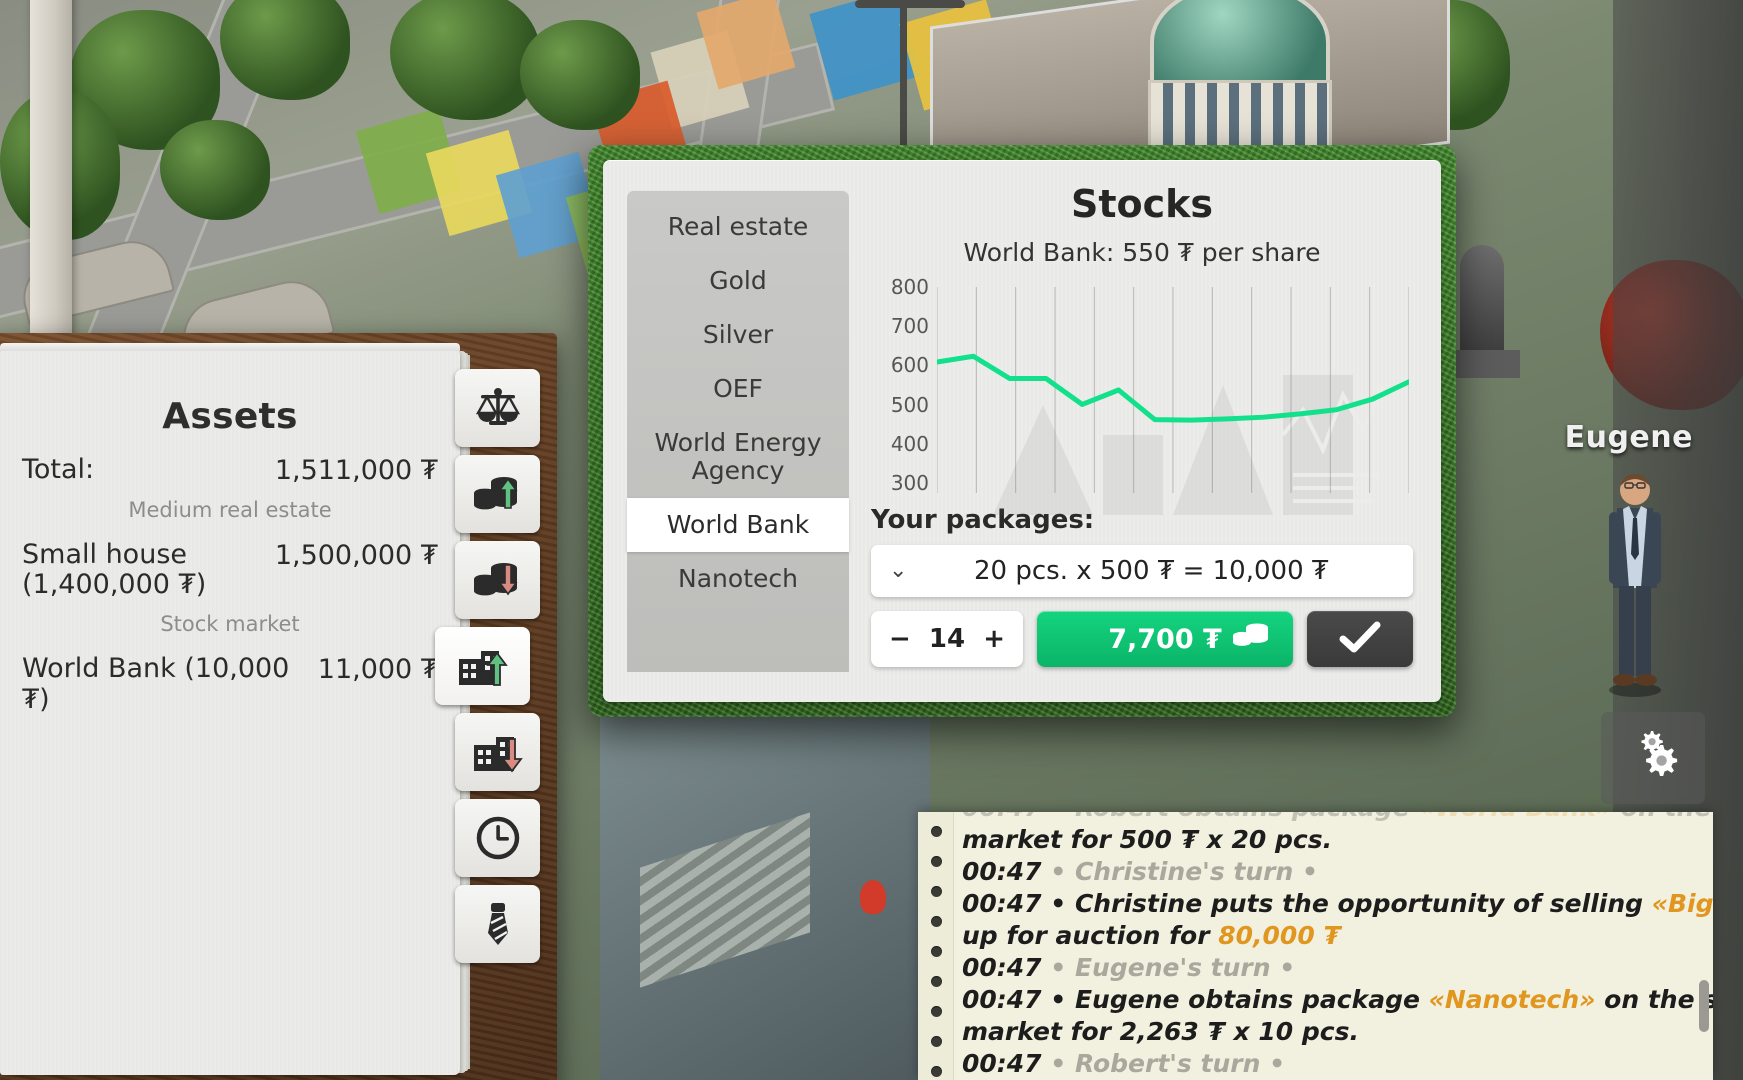  What do you see at coordinates (1482, 364) in the screenshot?
I see `background-statue-base` at bounding box center [1482, 364].